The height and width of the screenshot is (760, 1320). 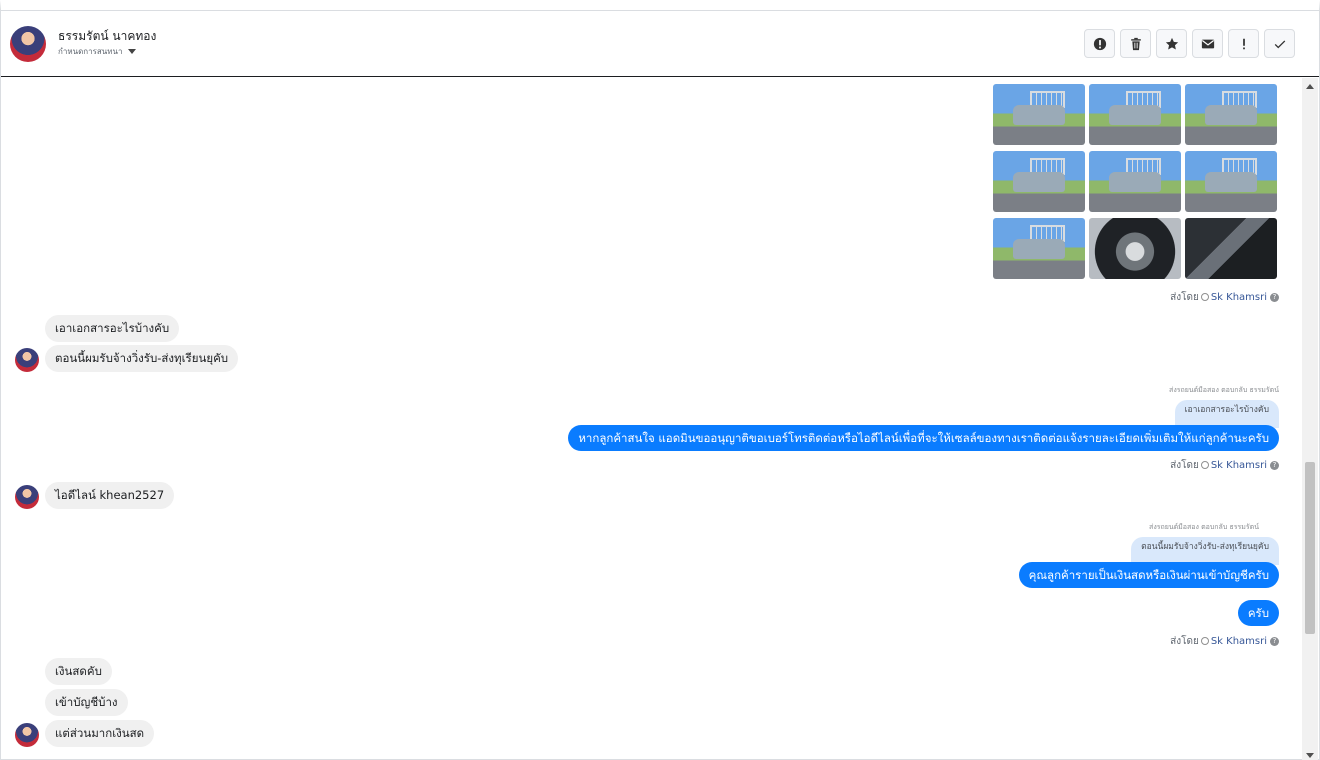 I want to click on alert-circle-icon, so click(x=1099, y=43).